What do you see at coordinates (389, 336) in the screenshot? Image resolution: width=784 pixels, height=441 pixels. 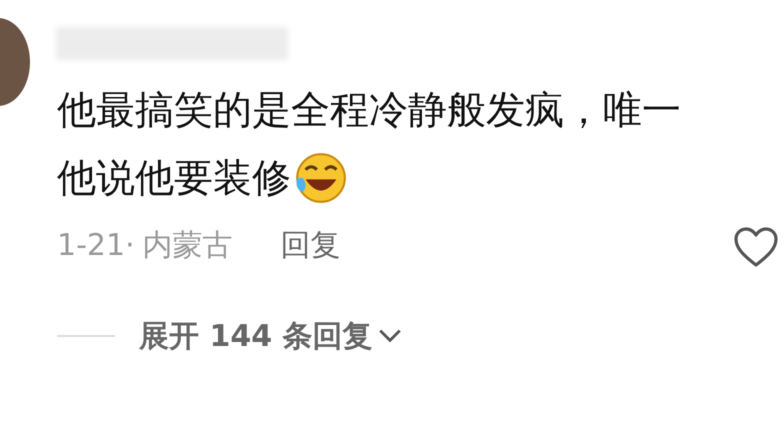 I see `chevron-down-icon` at bounding box center [389, 336].